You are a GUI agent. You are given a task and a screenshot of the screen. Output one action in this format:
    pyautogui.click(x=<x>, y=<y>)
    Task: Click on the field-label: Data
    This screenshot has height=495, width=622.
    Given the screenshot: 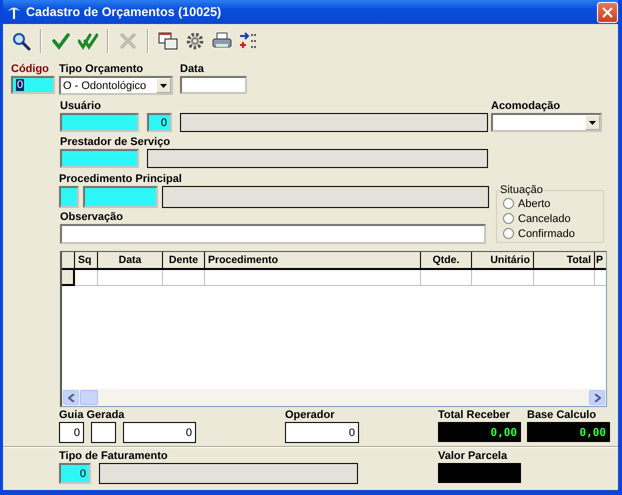 What is the action you would take?
    pyautogui.click(x=192, y=69)
    